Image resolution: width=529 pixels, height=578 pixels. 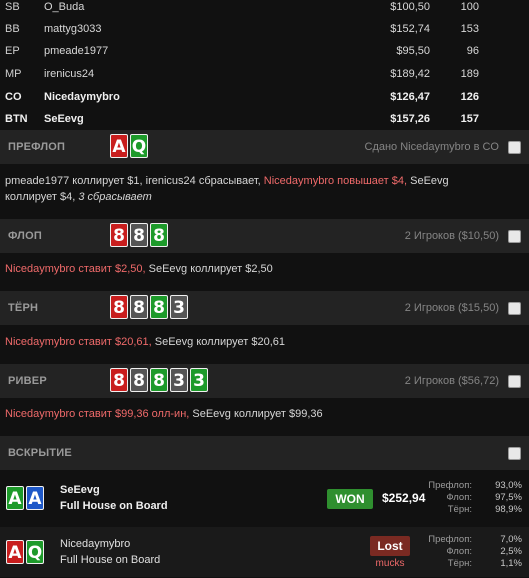 I want to click on player-name: irenicus24, so click(x=69, y=74).